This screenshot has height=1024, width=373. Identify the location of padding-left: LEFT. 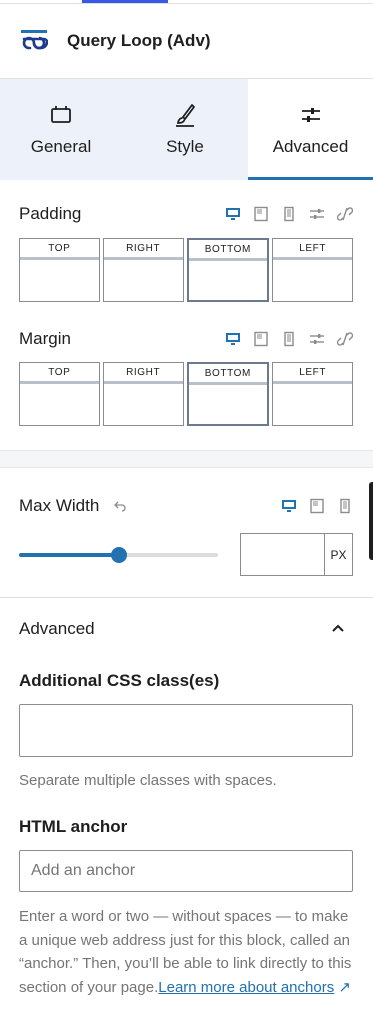
(312, 270).